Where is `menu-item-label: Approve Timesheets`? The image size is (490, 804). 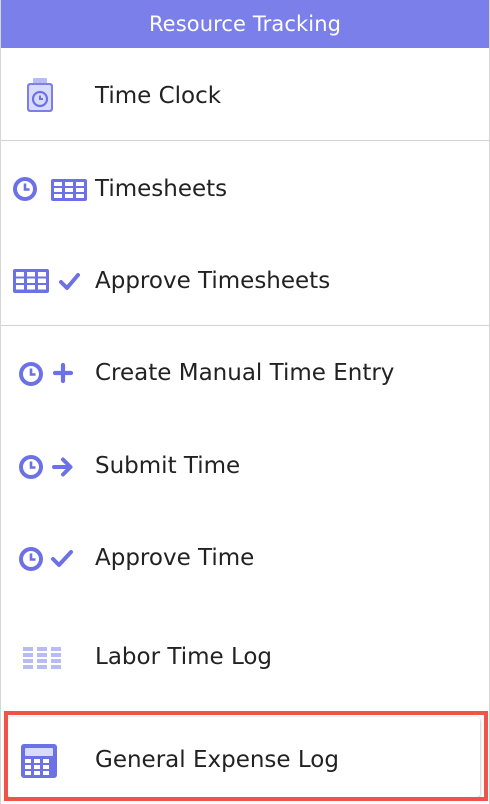
menu-item-label: Approve Timesheets is located at coordinates (213, 281).